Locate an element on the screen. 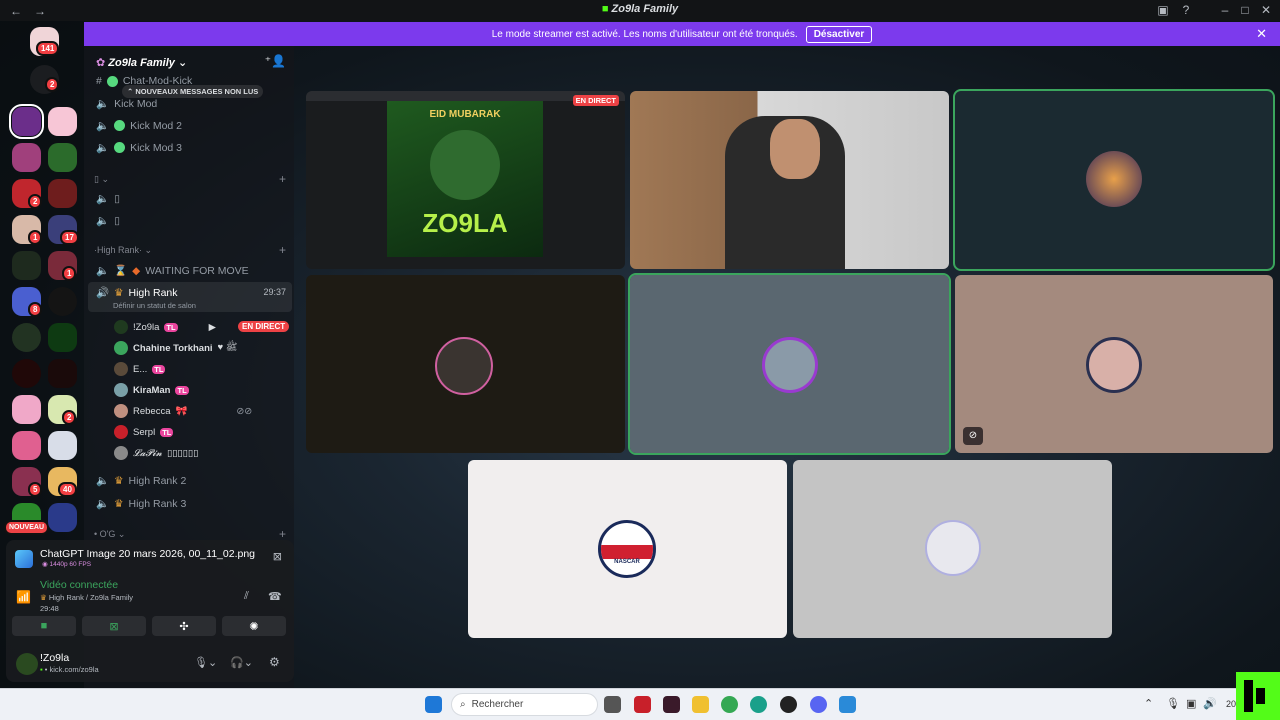 This screenshot has height=720, width=1280. server-icon-ymc is located at coordinates (62, 373).